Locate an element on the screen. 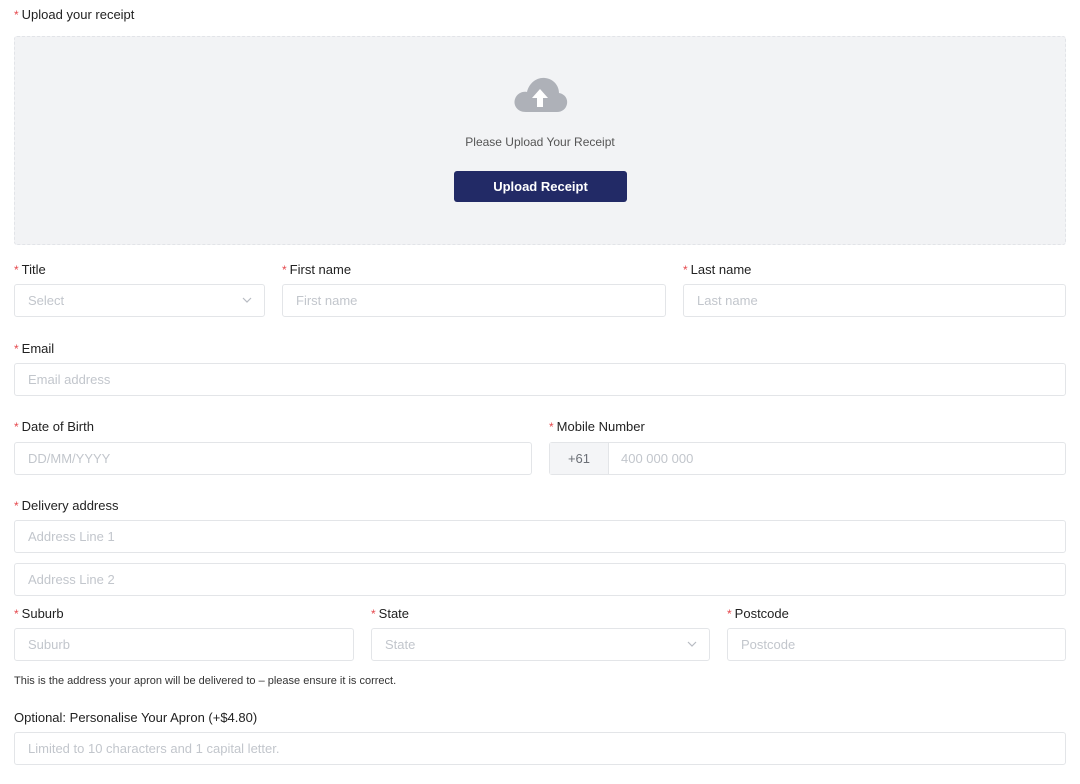 Image resolution: width=1080 pixels, height=784 pixels. cloud-upload-icon is located at coordinates (541, 94).